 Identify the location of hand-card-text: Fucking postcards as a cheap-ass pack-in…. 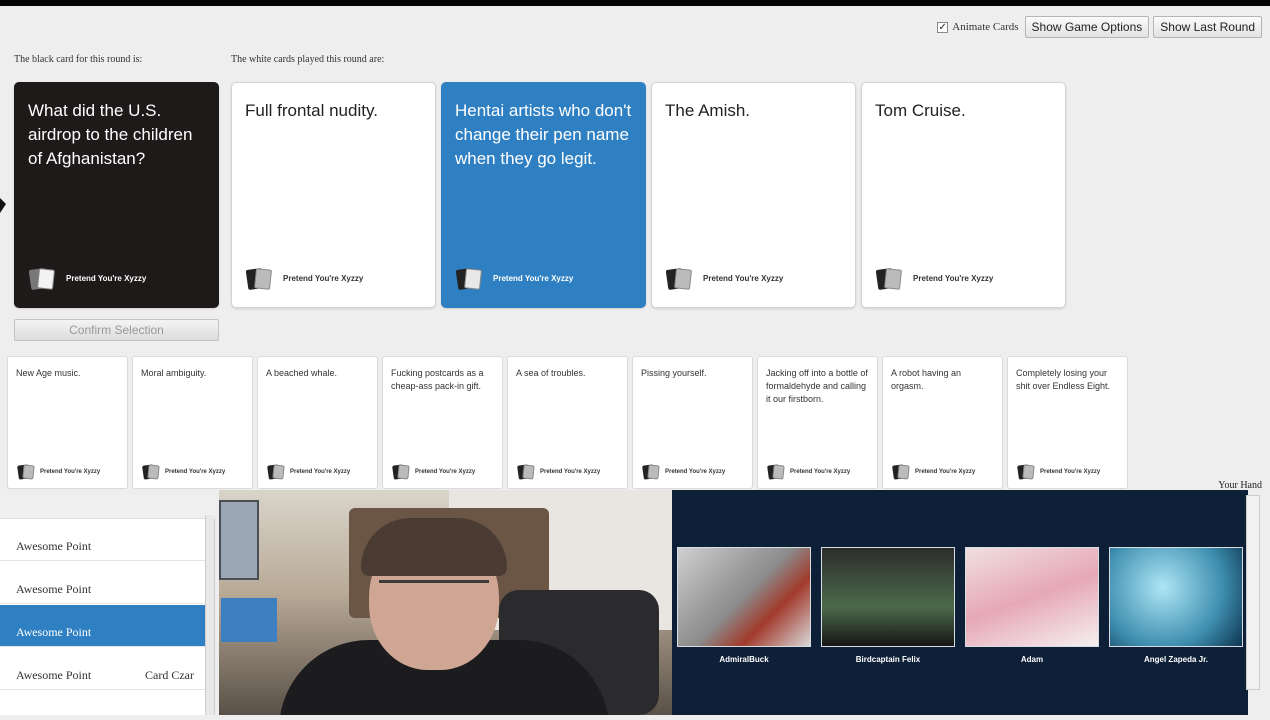
(437, 379).